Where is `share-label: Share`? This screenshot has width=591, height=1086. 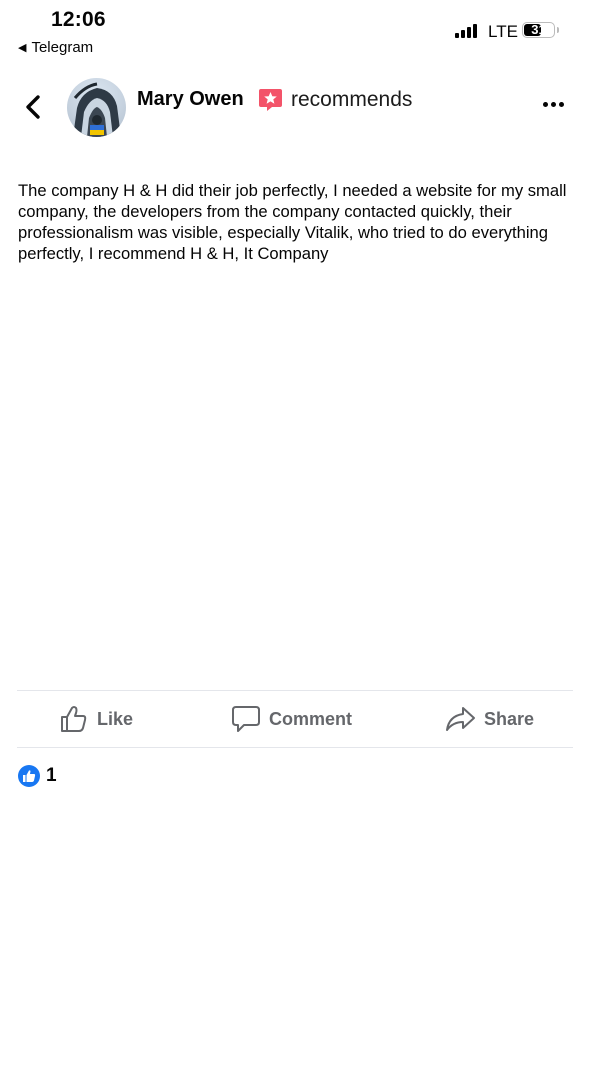
share-label: Share is located at coordinates (509, 718).